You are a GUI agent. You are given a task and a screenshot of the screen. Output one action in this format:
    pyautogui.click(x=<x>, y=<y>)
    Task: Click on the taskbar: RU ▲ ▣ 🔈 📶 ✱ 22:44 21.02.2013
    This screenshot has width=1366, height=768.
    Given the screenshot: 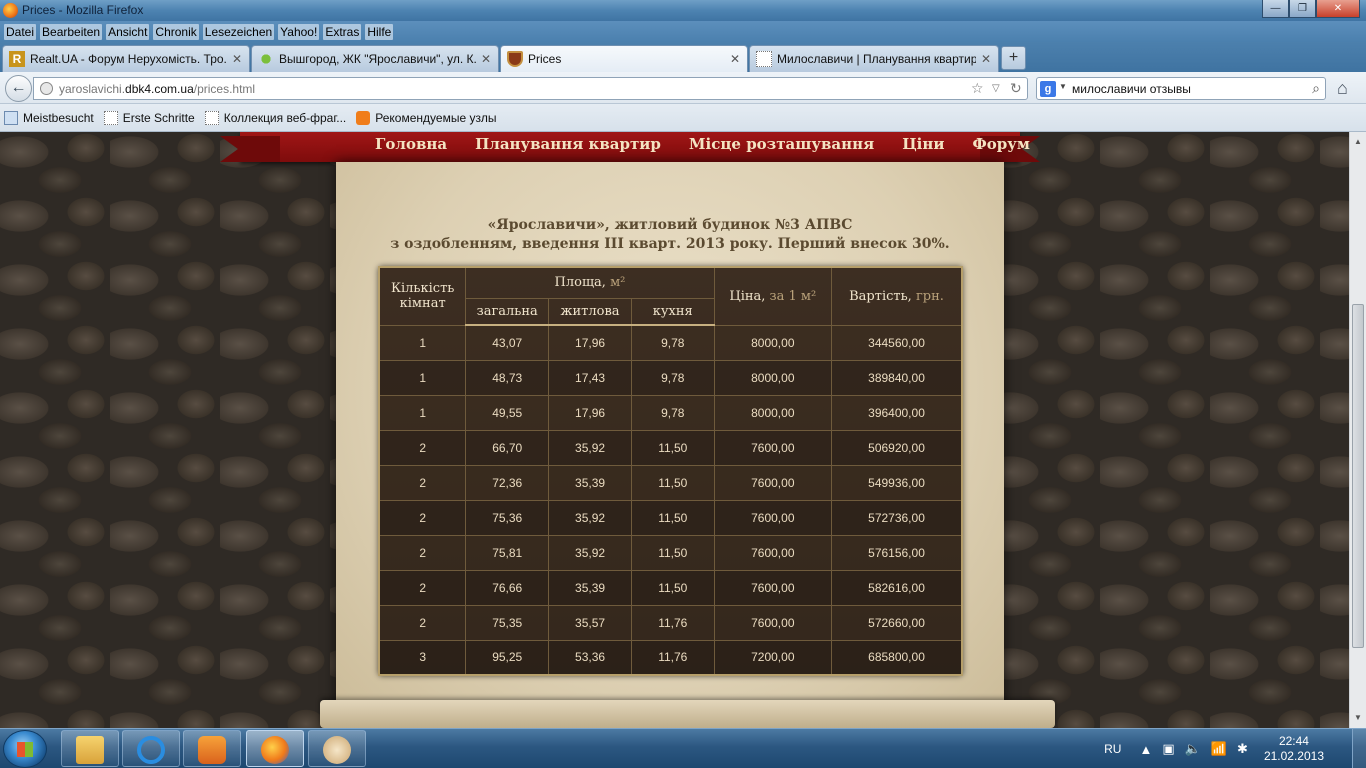 What is the action you would take?
    pyautogui.click(x=683, y=748)
    